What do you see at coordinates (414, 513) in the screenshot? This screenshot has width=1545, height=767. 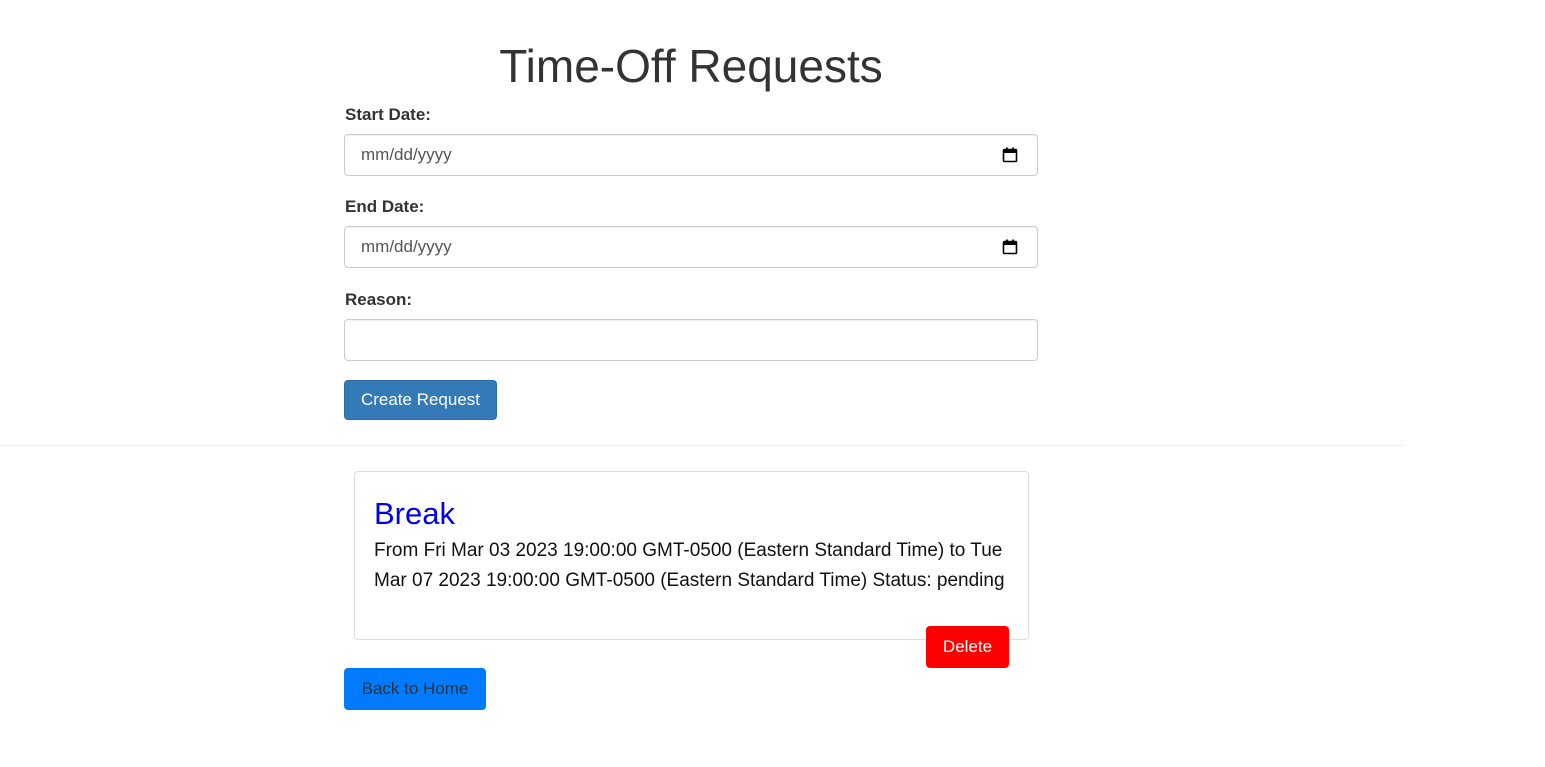 I see `request-title: Break` at bounding box center [414, 513].